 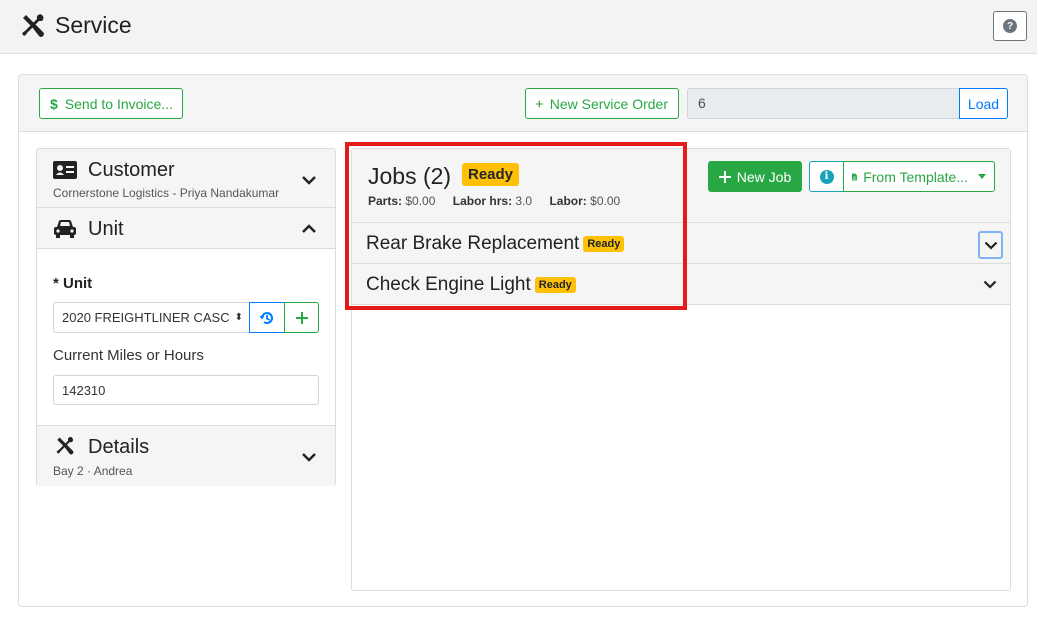 I want to click on job-name-wrapper: Rear Brake Replacement Ready, so click(x=495, y=244).